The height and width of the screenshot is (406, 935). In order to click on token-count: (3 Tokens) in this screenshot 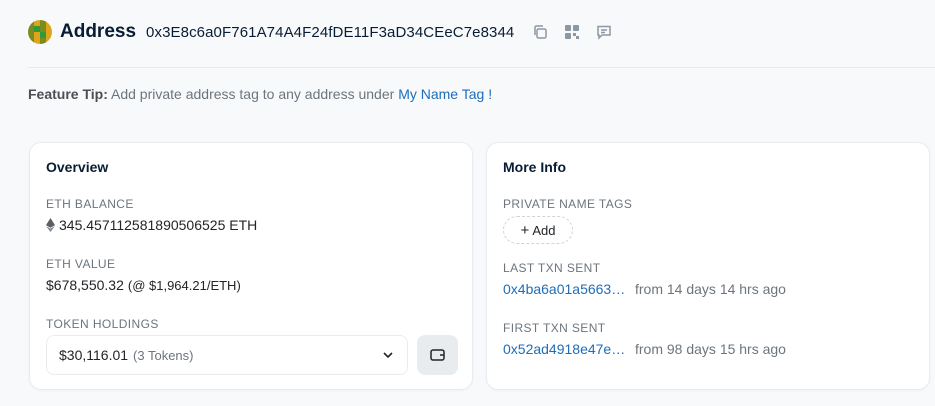, I will do `click(163, 355)`.